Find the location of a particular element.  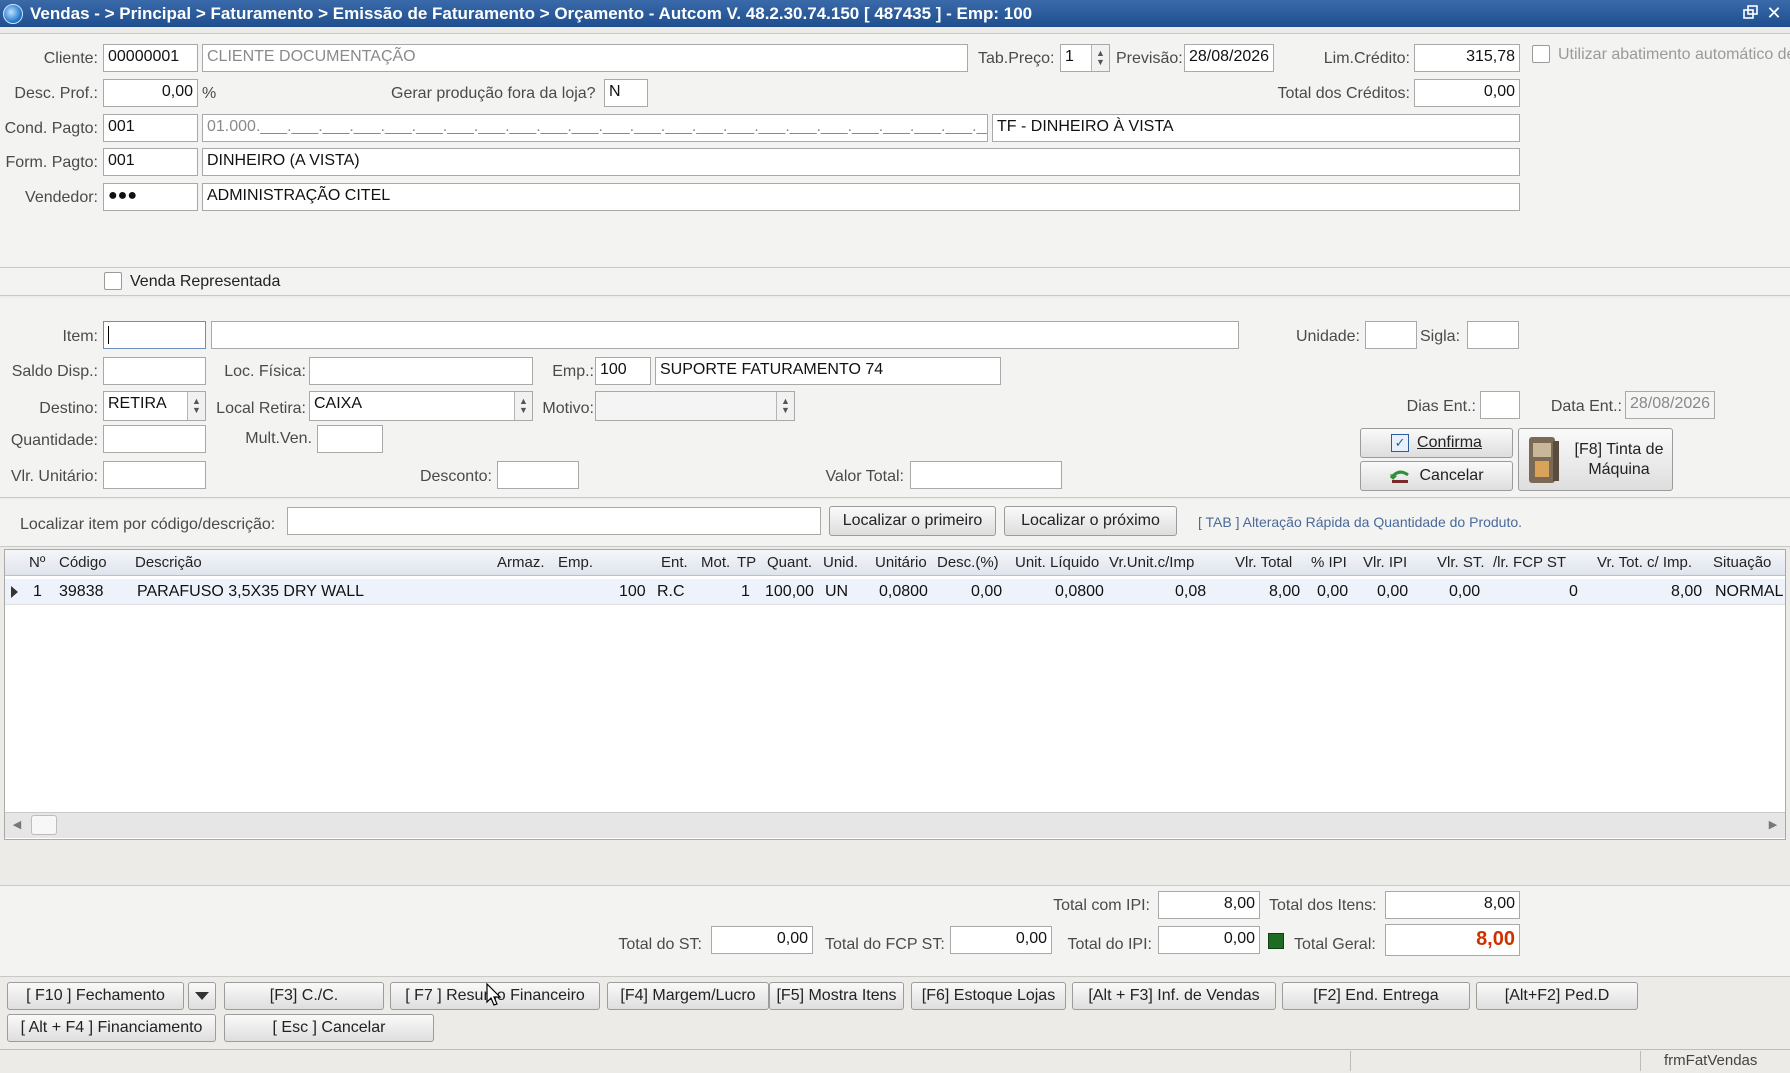

cell-vlr-st: 0,00 is located at coordinates (1464, 592).